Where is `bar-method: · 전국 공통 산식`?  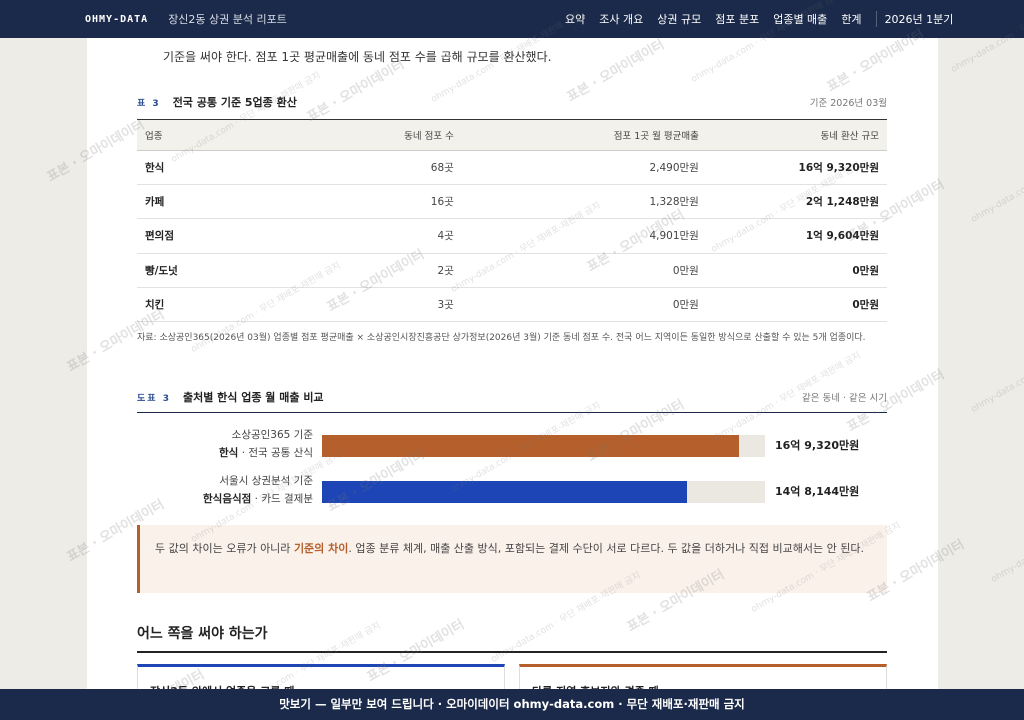 bar-method: · 전국 공통 산식 is located at coordinates (277, 453).